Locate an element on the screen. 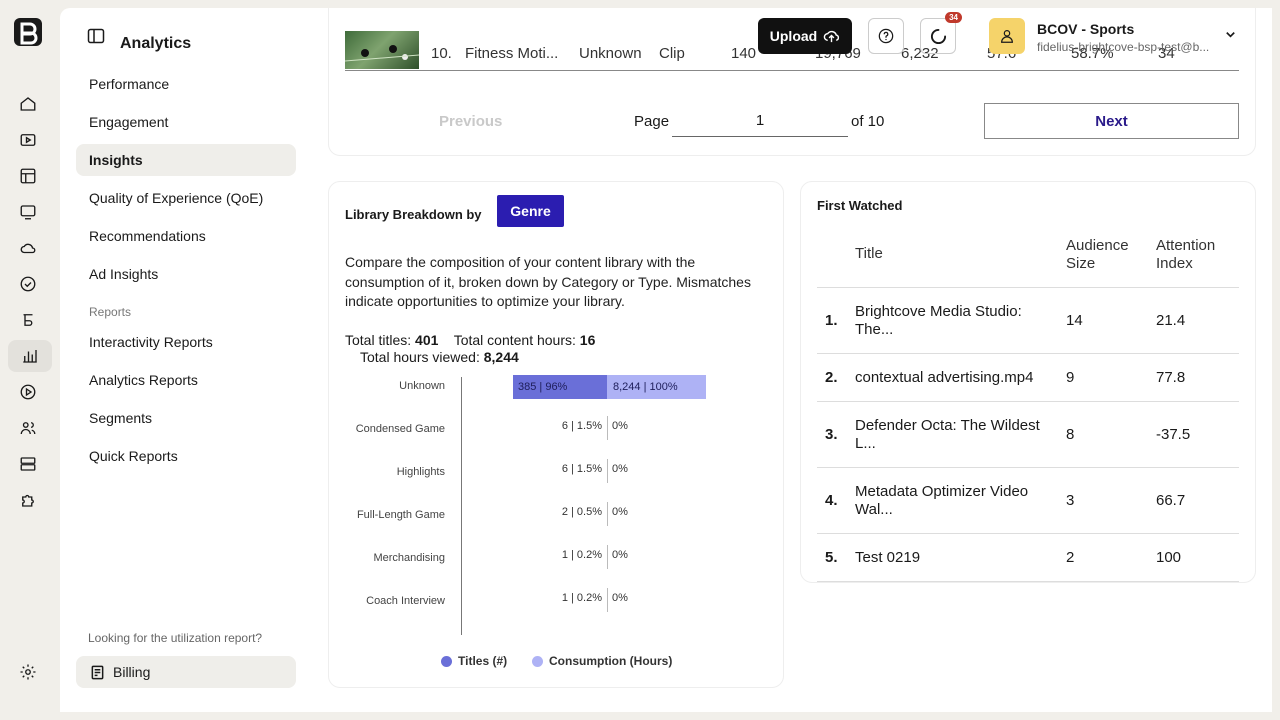  chart-category-label: Coach Interview is located at coordinates (405, 601).